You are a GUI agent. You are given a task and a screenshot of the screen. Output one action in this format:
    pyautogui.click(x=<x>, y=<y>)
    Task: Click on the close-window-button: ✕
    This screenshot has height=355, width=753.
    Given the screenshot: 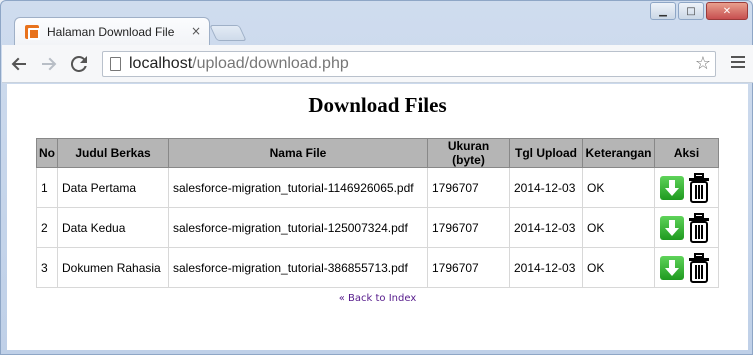 What is the action you would take?
    pyautogui.click(x=727, y=11)
    